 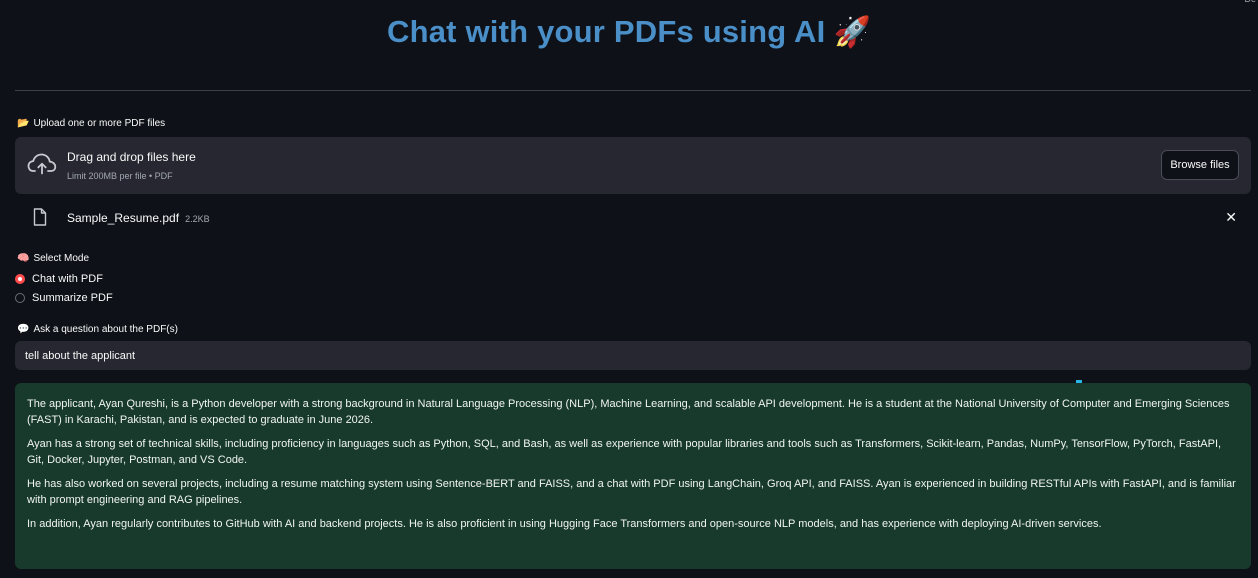 I want to click on speech-bubble-icon: 💬, so click(x=23, y=329).